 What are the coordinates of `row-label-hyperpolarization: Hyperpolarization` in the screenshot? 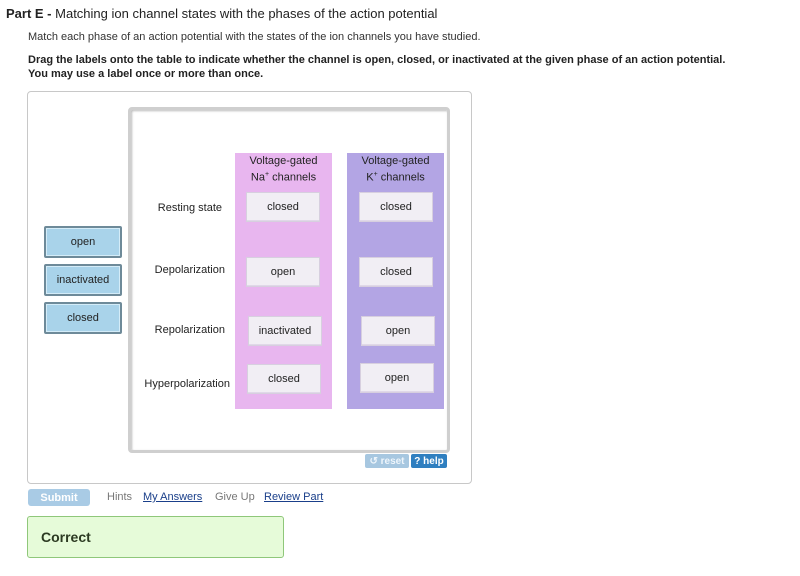 It's located at (187, 384).